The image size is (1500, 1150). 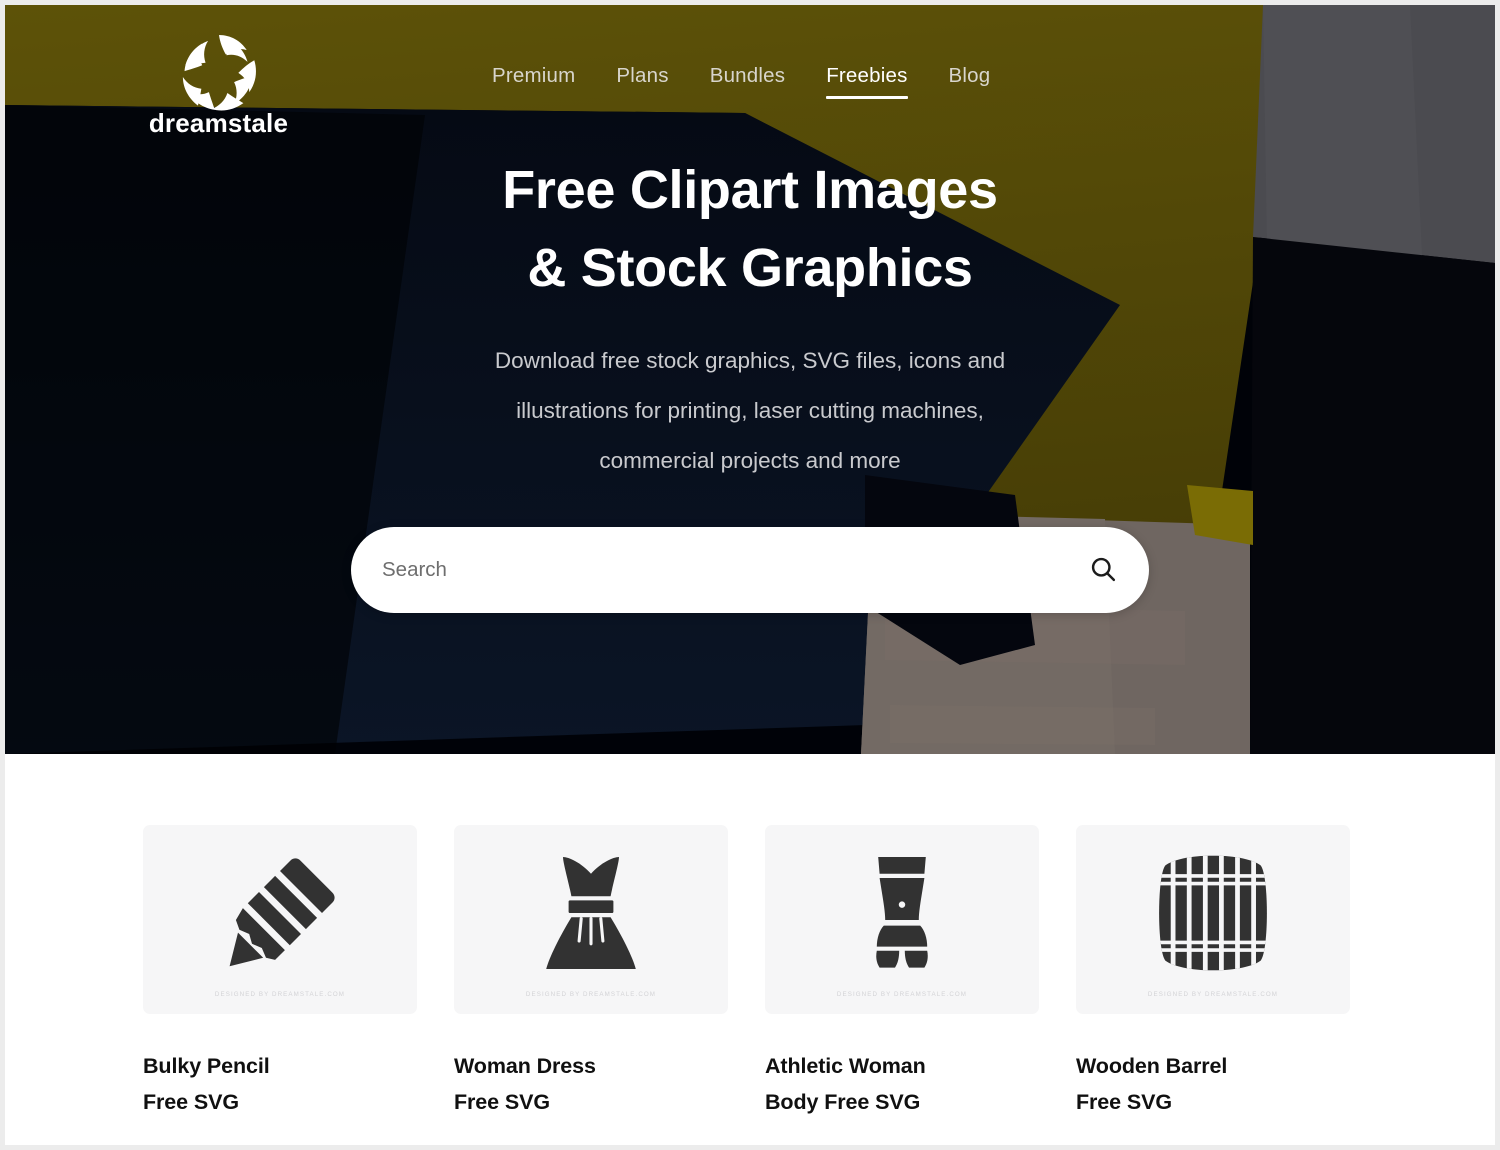 I want to click on card-title-line-1: Wooden Barrel, so click(x=1152, y=1066).